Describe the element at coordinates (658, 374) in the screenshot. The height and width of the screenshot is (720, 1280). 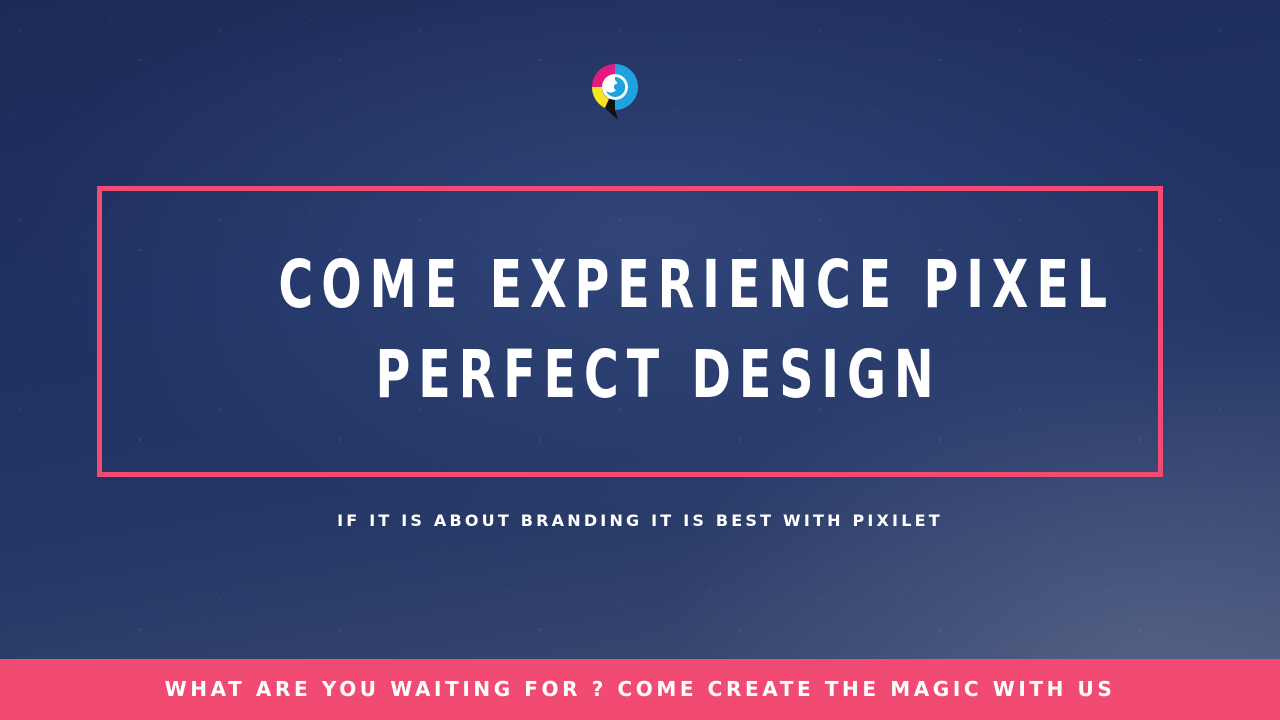
I see `headline-line-2: PERFECT DESIGN` at that location.